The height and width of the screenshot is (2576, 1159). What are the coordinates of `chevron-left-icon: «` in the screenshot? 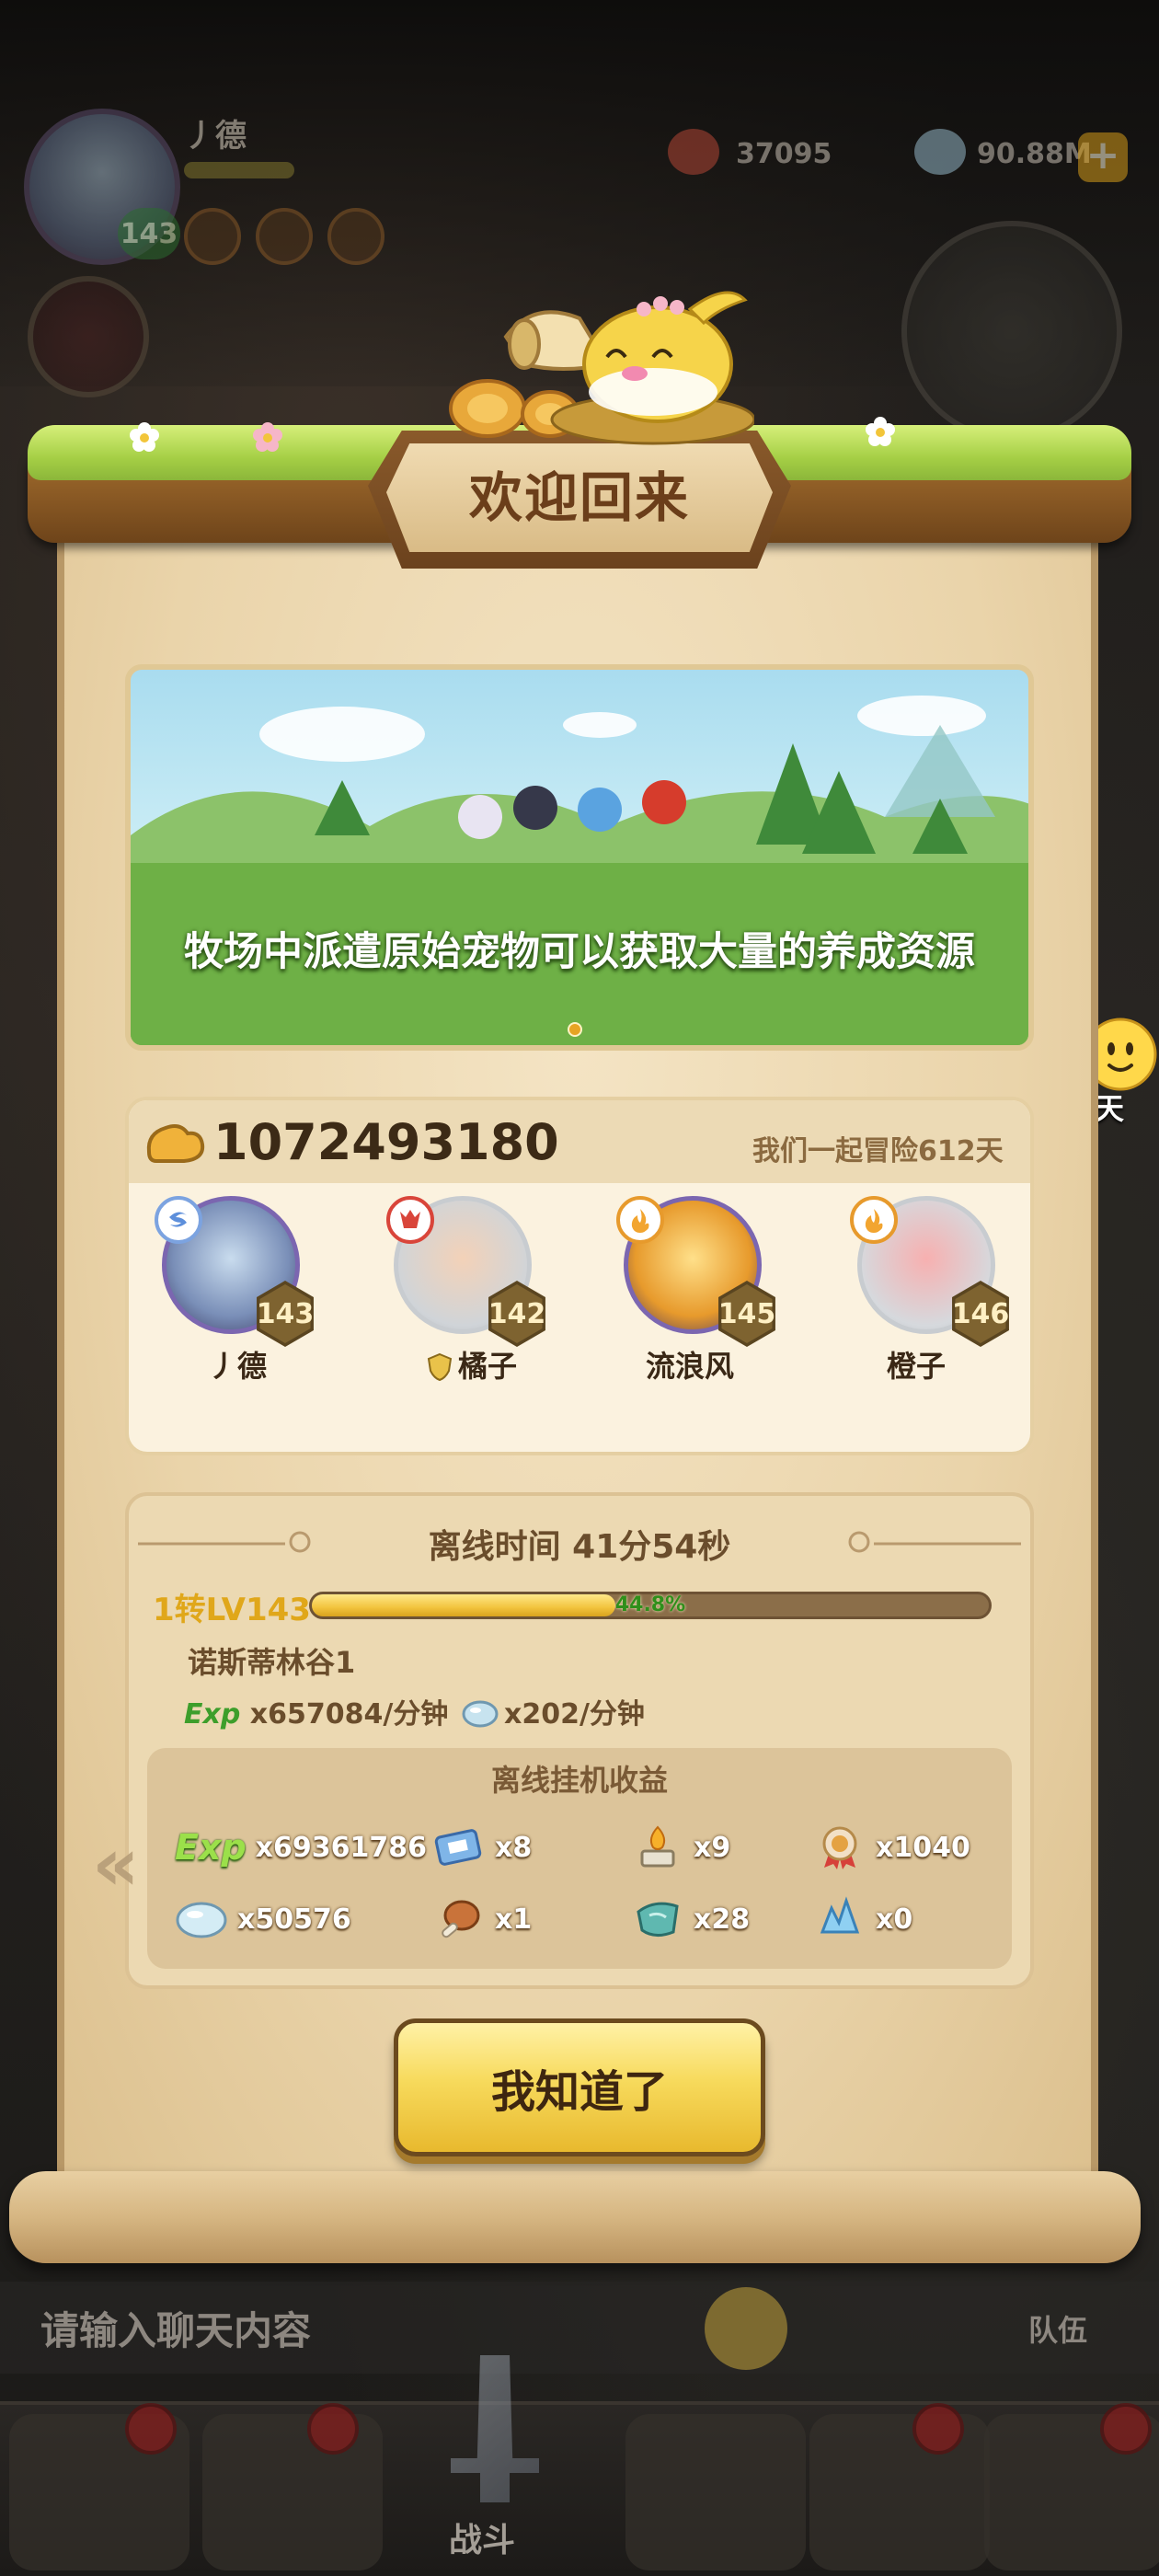 It's located at (116, 1864).